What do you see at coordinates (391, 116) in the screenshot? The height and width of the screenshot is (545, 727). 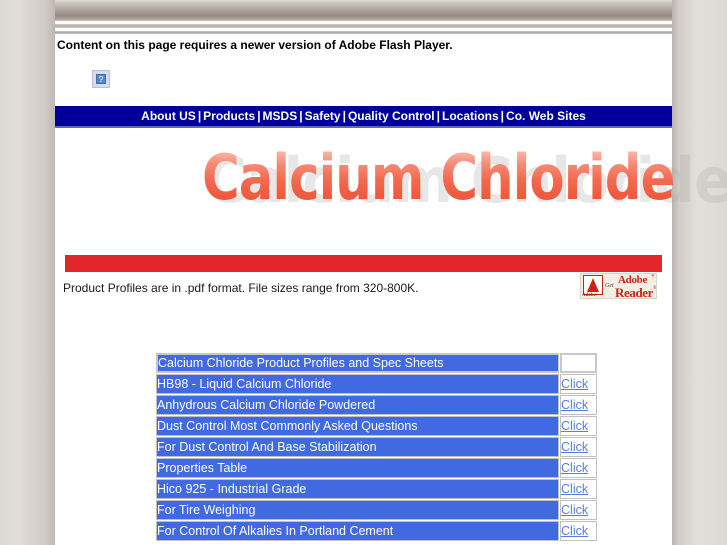 I see `nav-item-quality-control: Quality Control` at bounding box center [391, 116].